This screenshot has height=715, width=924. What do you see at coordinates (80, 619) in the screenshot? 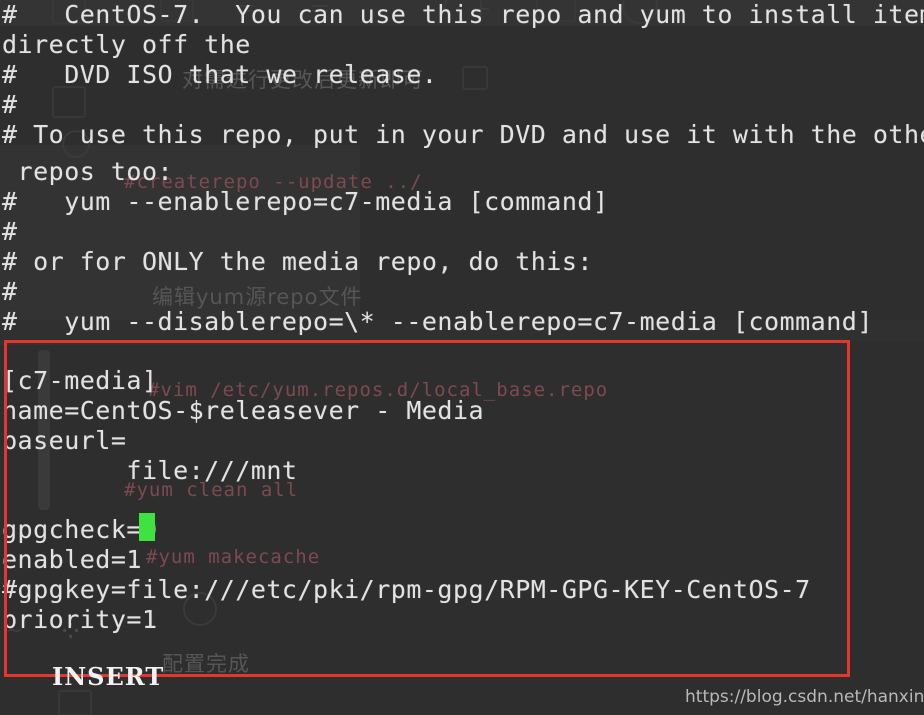
I see `terminal-line: priority=1` at bounding box center [80, 619].